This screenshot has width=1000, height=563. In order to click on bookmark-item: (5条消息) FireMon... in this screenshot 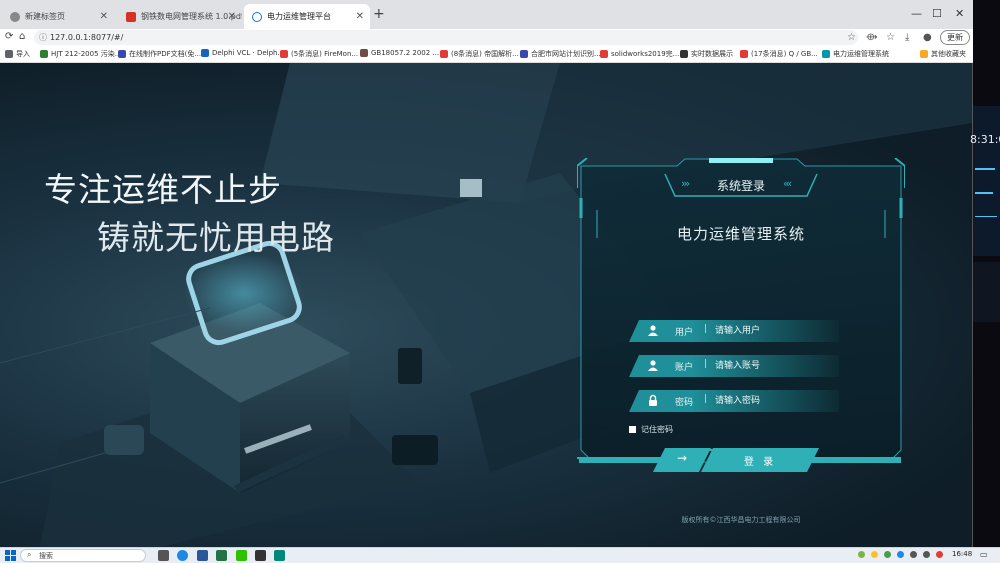, I will do `click(319, 54)`.